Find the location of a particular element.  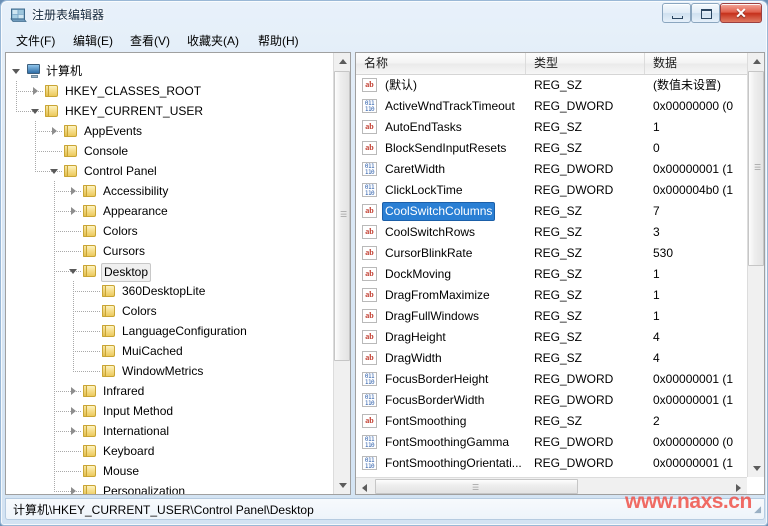

value-name: CoolSwitchColumns is located at coordinates (439, 211).